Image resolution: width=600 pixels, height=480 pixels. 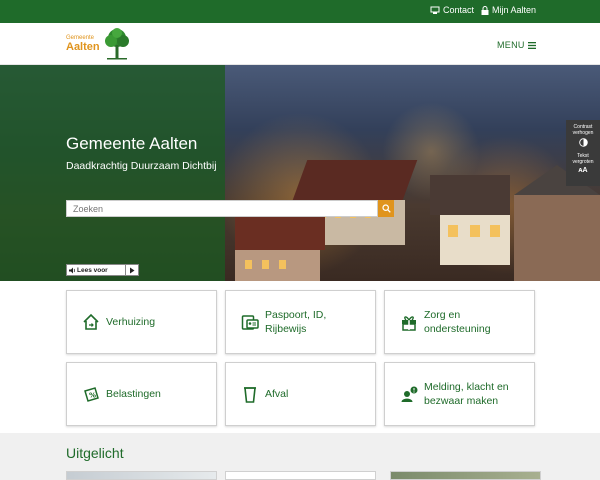 What do you see at coordinates (466, 393) in the screenshot?
I see `tile-label: Melding, klacht en bezwaar maken` at bounding box center [466, 393].